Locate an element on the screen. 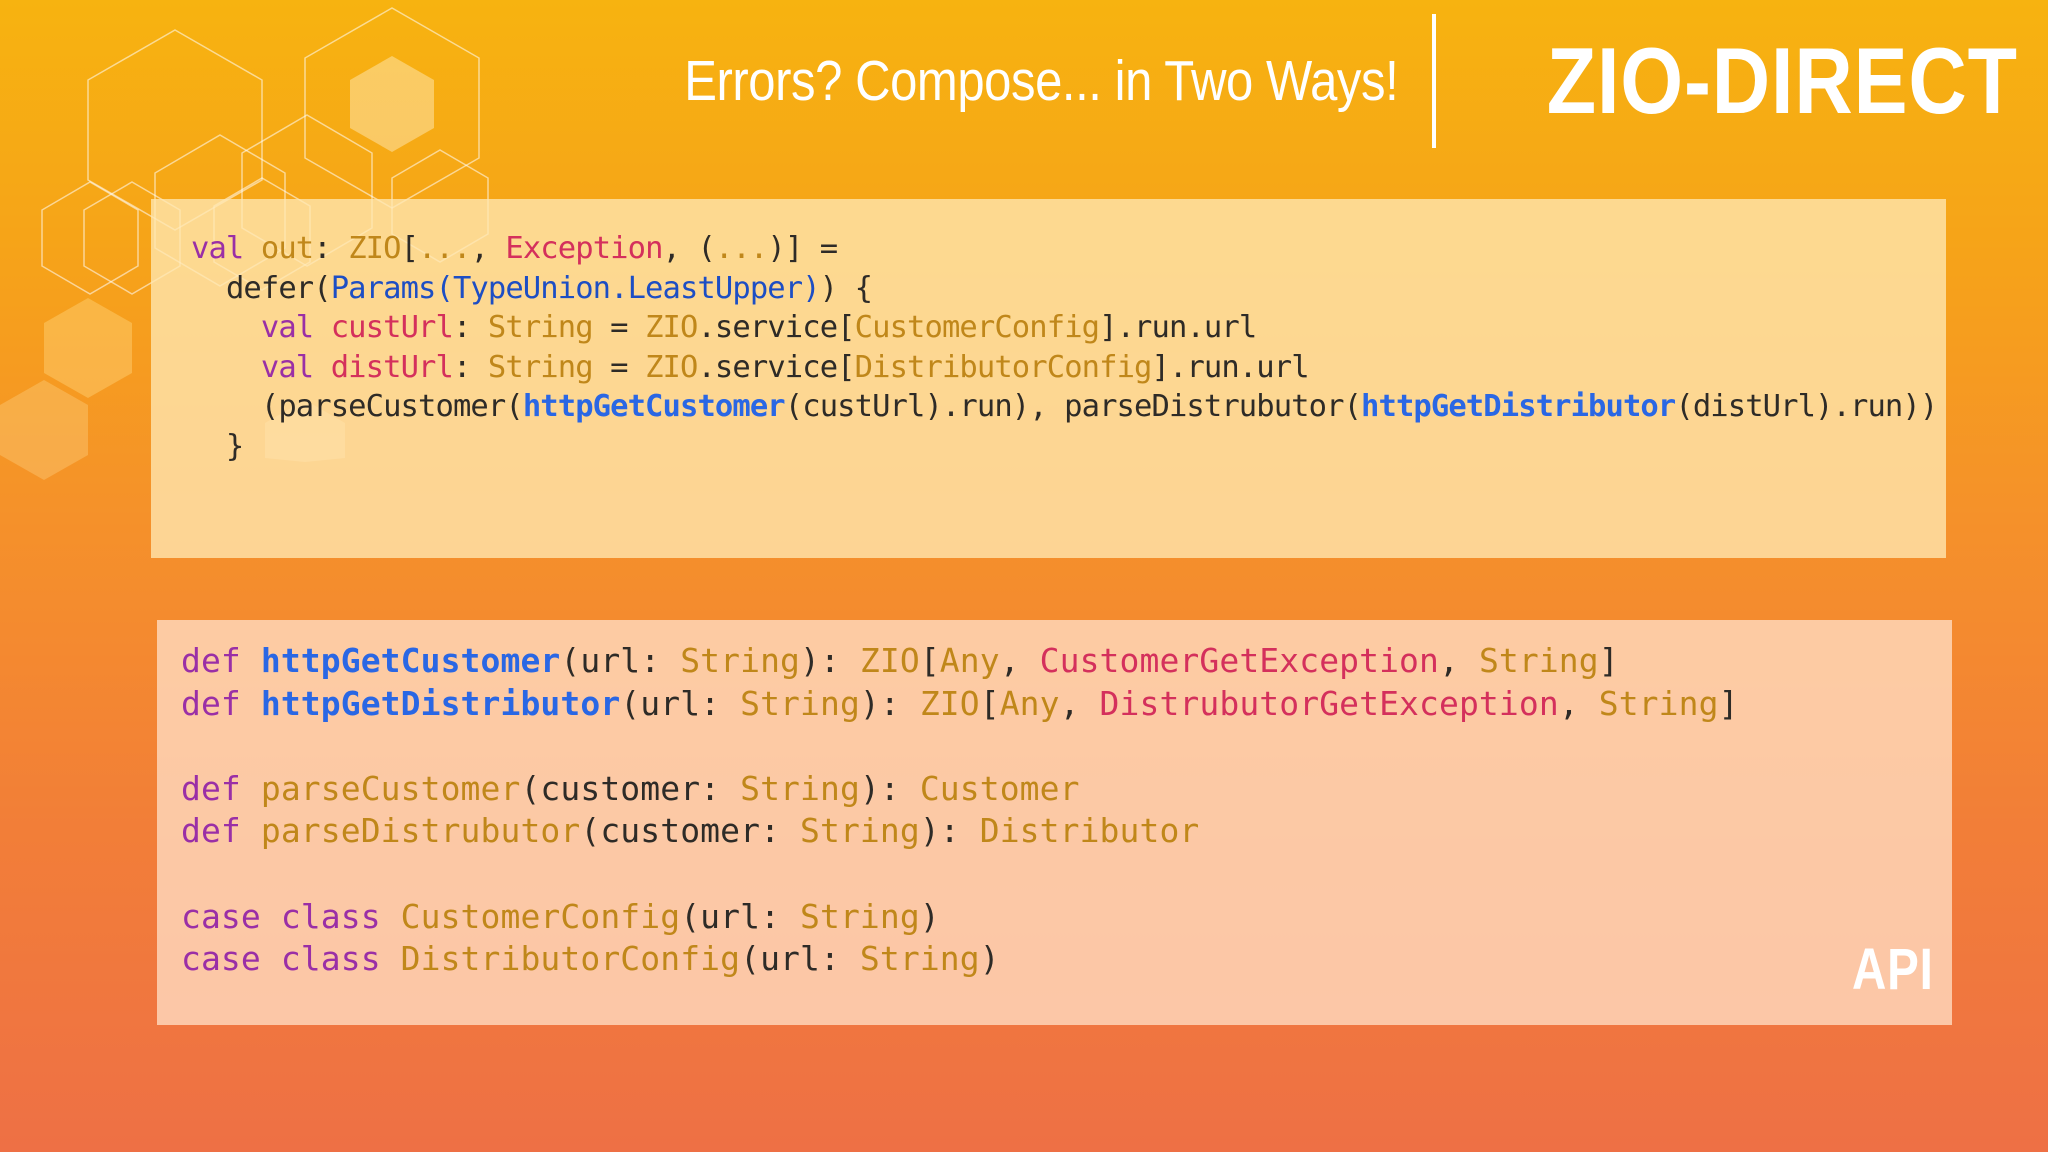 The width and height of the screenshot is (2048, 1152). brand-logo: ZIO-DIRECT is located at coordinates (1782, 80).